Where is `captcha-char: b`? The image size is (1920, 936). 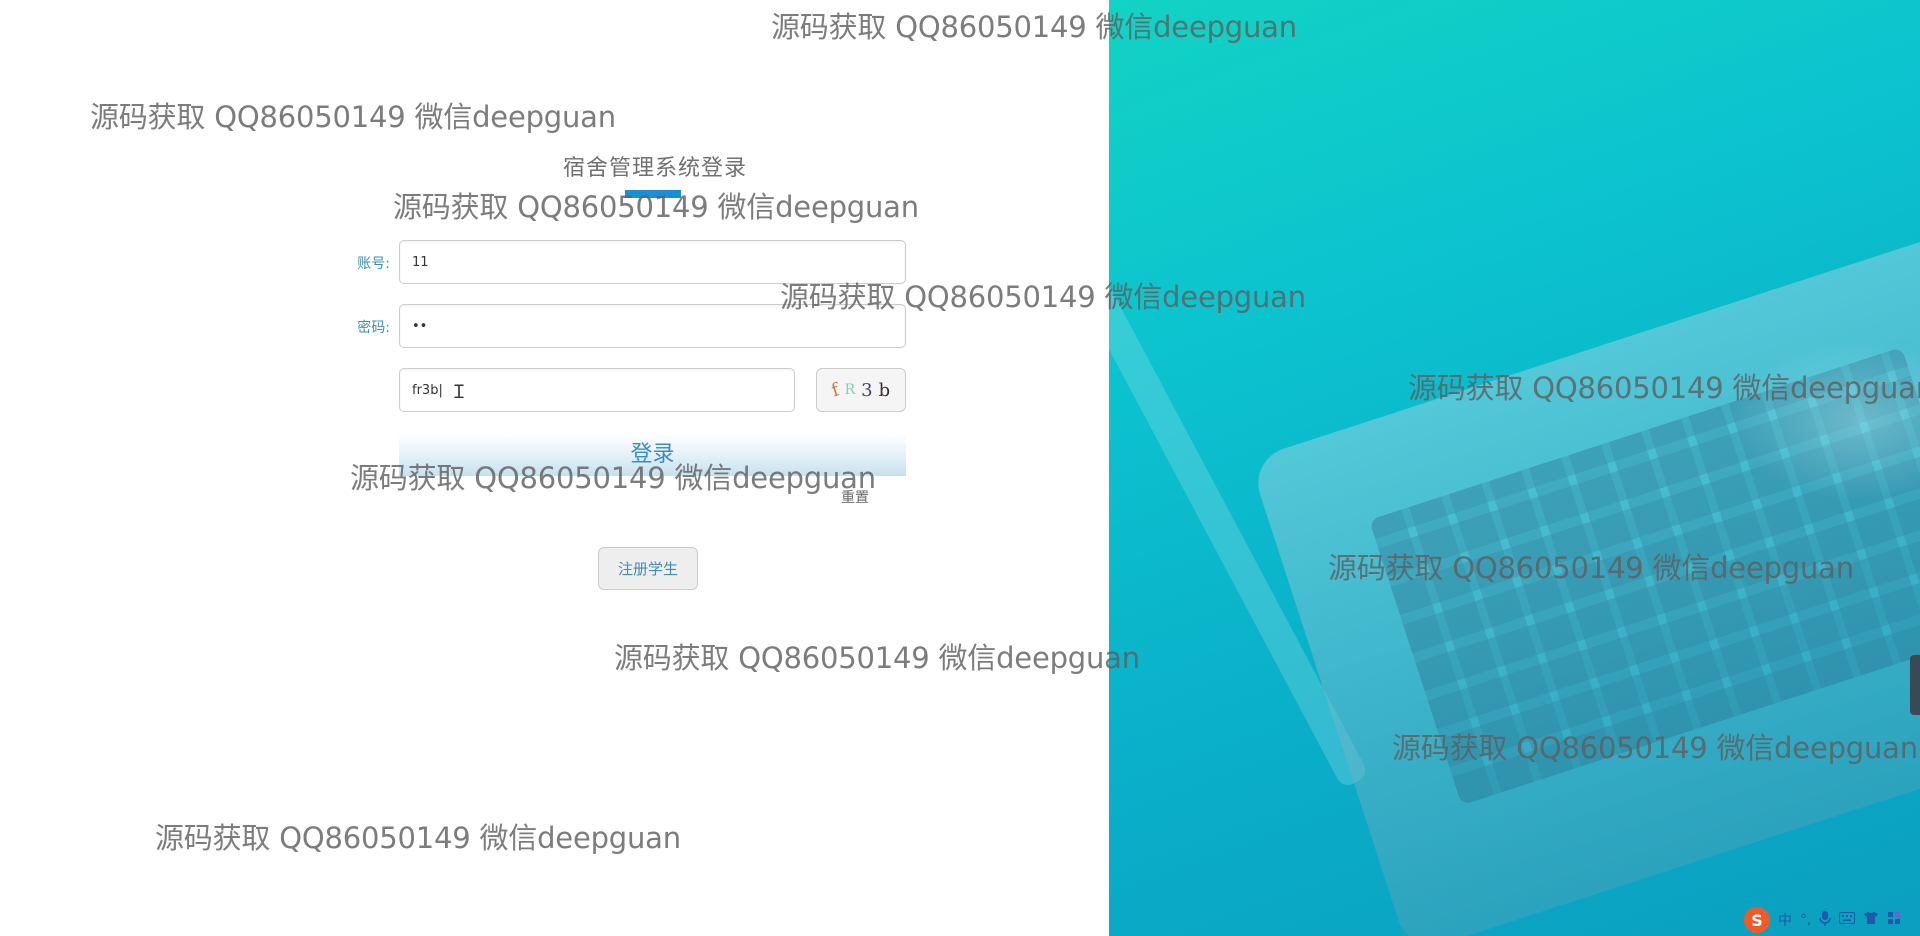
captcha-char: b is located at coordinates (884, 390).